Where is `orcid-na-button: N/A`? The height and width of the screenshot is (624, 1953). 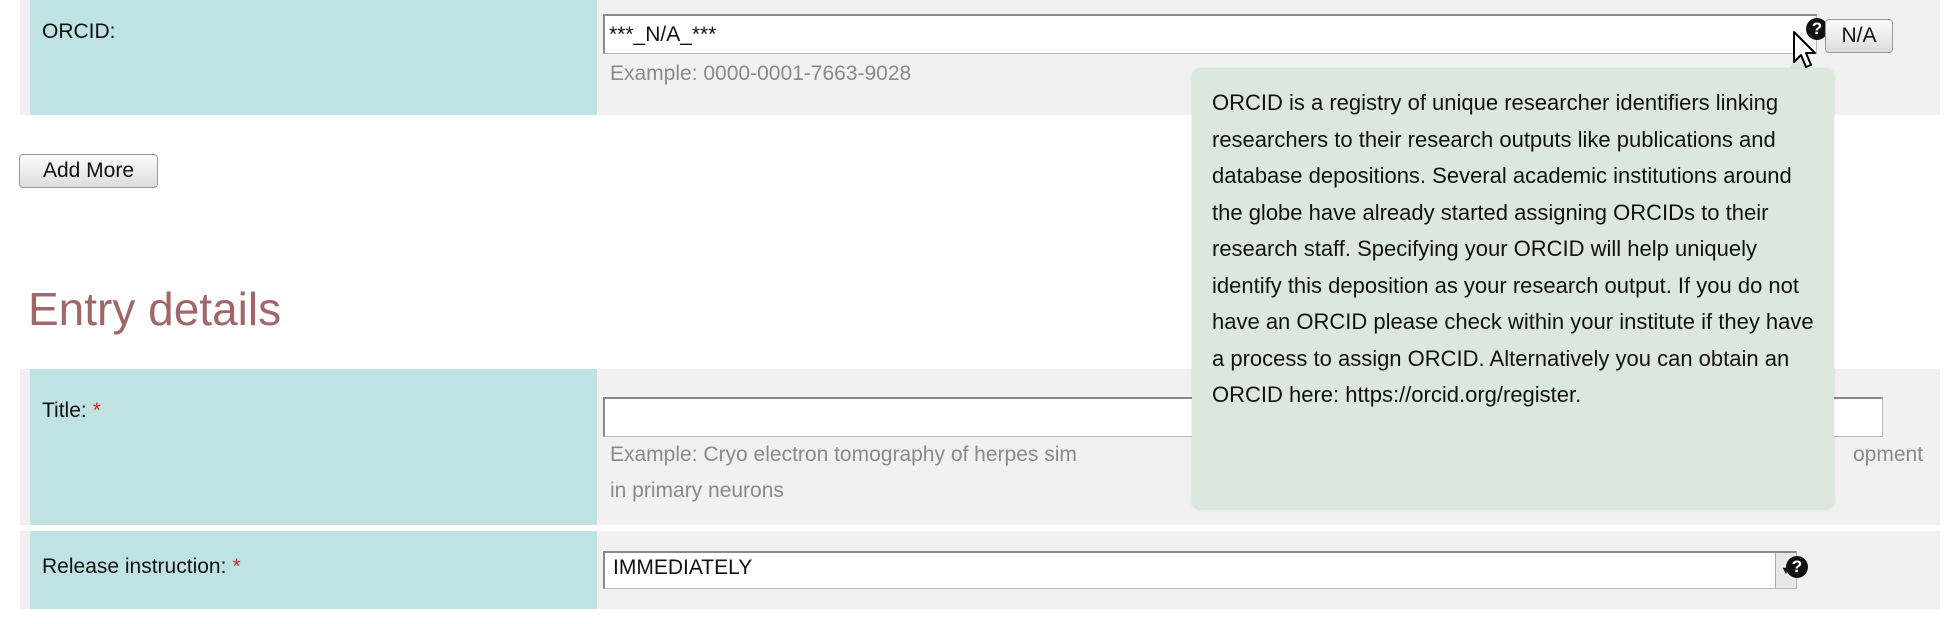 orcid-na-button: N/A is located at coordinates (1859, 36).